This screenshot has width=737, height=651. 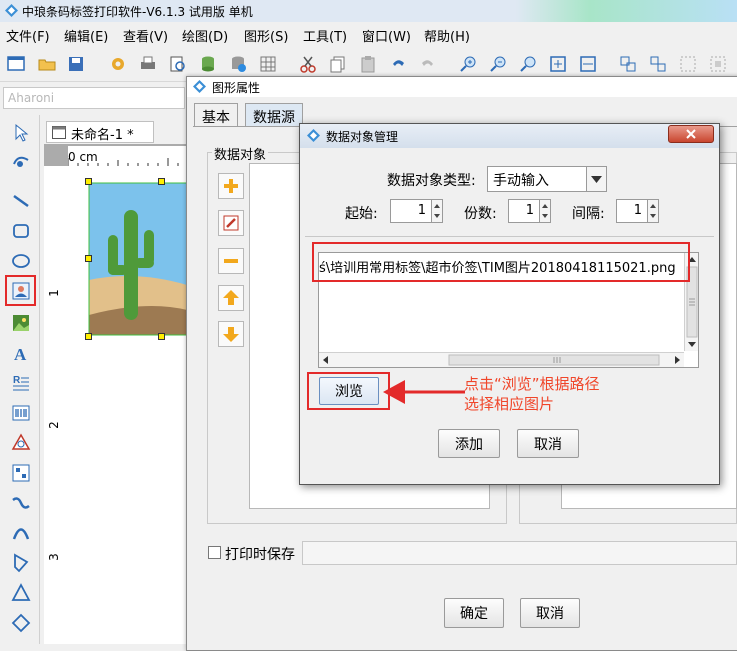 I want to click on triangle-tool-icon, so click(x=21, y=593).